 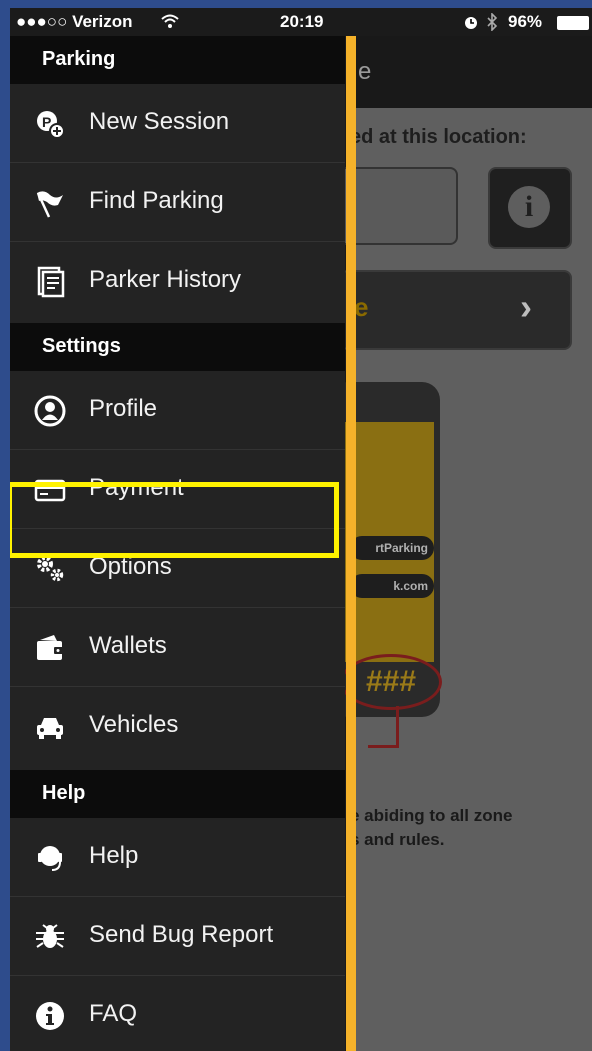 I want to click on wallet-icon, so click(x=50, y=647).